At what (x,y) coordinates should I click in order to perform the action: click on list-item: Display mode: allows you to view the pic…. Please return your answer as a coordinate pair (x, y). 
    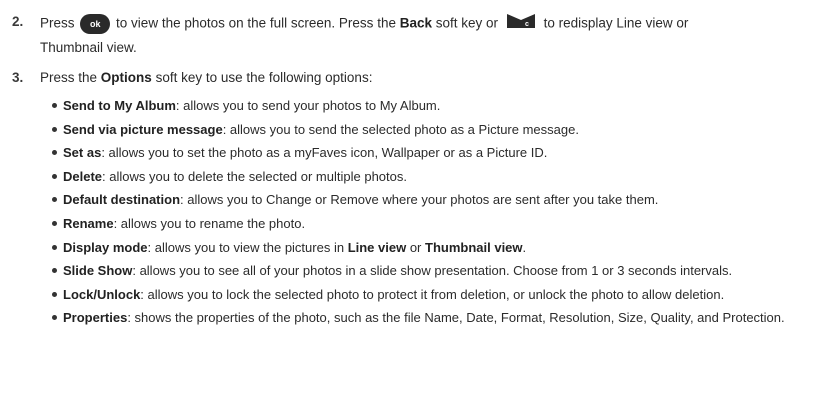
    Looking at the image, I should click on (418, 250).